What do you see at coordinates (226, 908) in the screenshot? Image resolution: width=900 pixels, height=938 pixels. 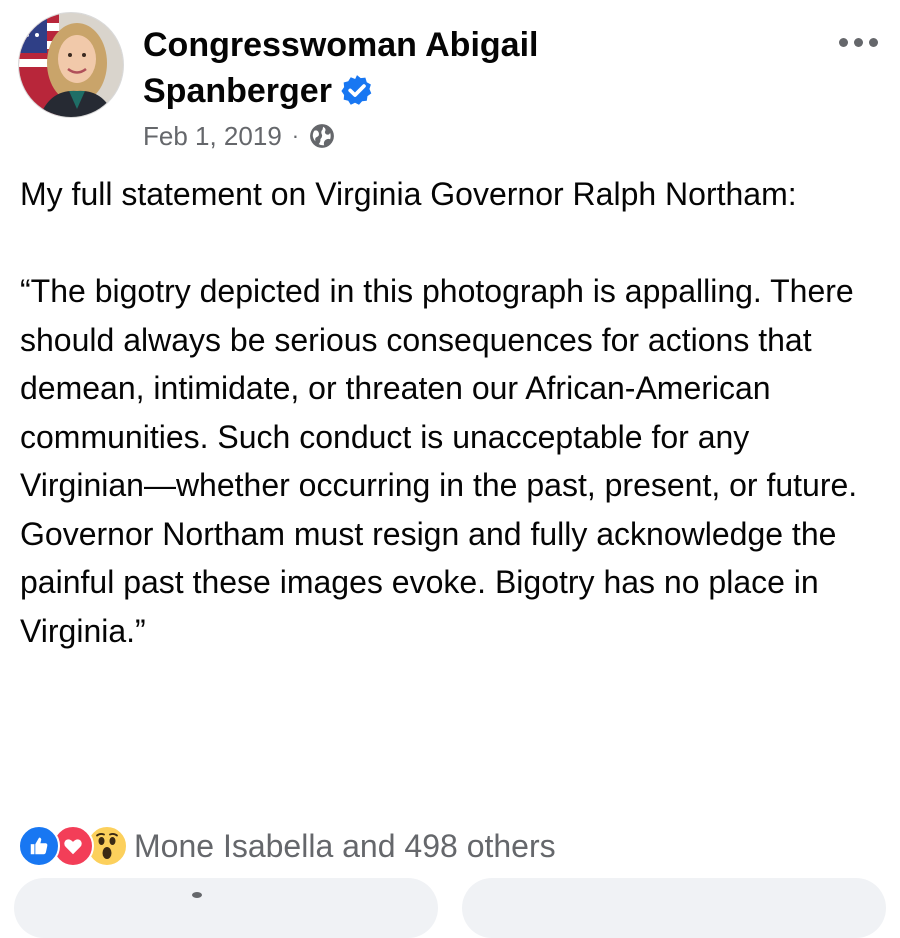 I see `like-action-button` at bounding box center [226, 908].